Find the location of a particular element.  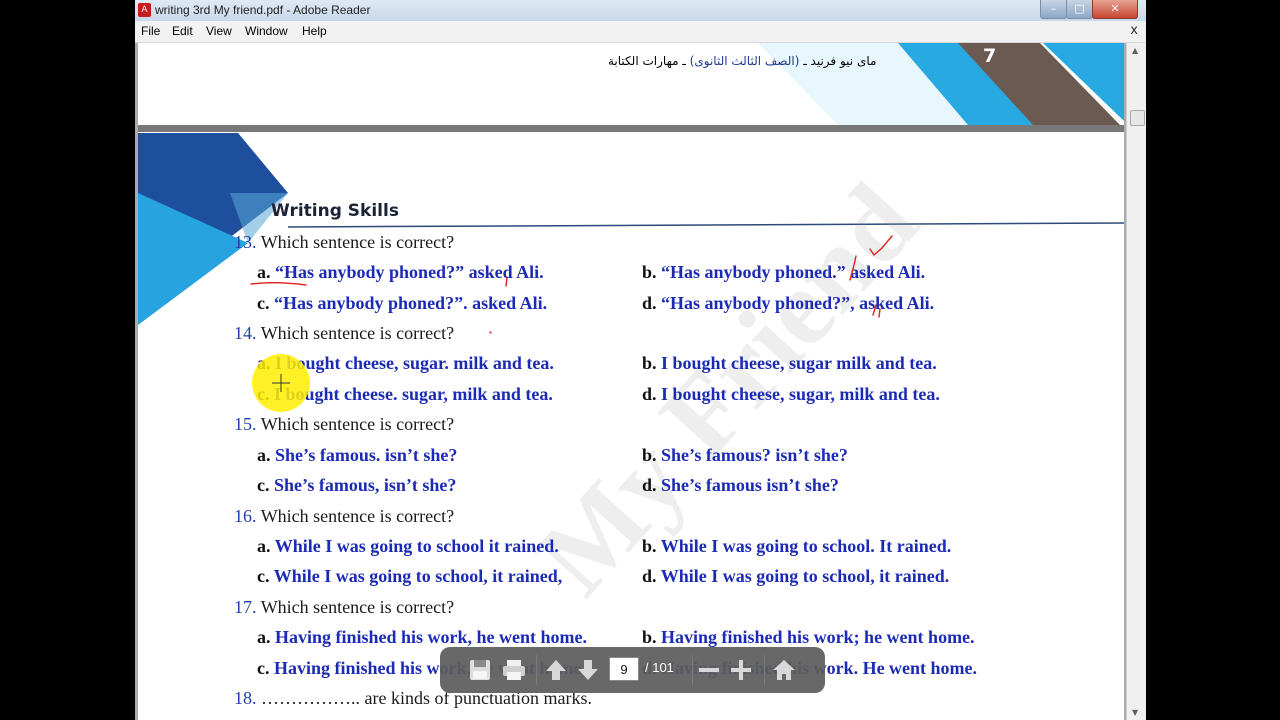

adobe-reader-icon: A is located at coordinates (144, 10).